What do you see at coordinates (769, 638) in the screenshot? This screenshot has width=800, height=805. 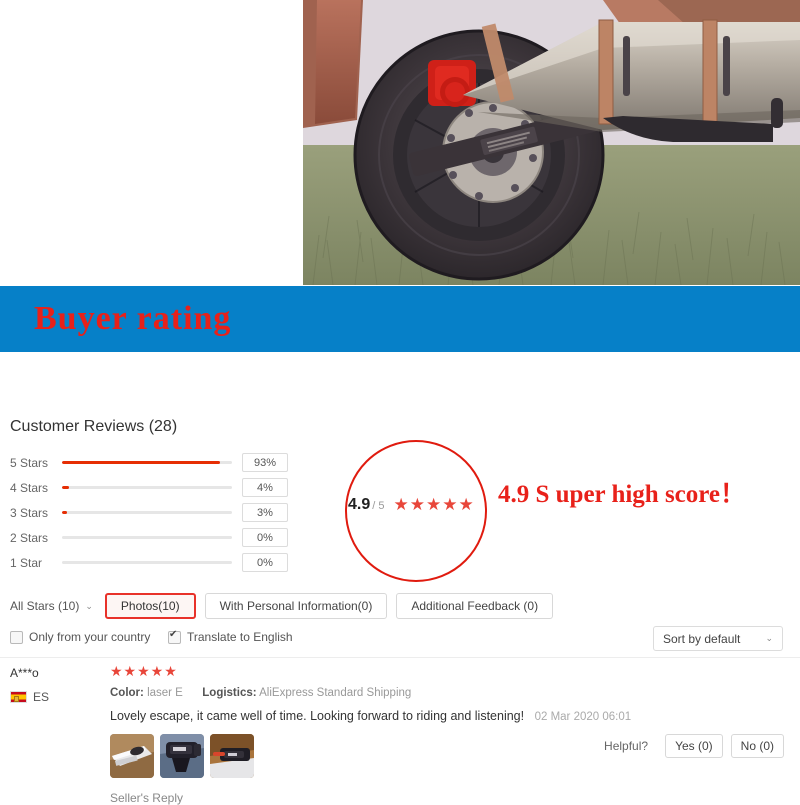 I see `chevron-down-icon-sort: ⌄` at bounding box center [769, 638].